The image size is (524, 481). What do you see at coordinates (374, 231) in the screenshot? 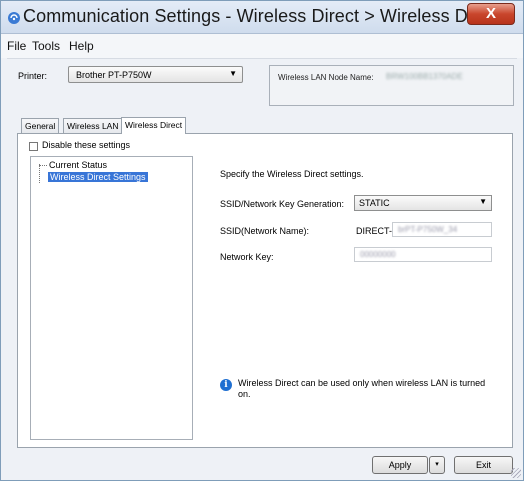
I see `ssid-prefix: DIRECT-` at bounding box center [374, 231].